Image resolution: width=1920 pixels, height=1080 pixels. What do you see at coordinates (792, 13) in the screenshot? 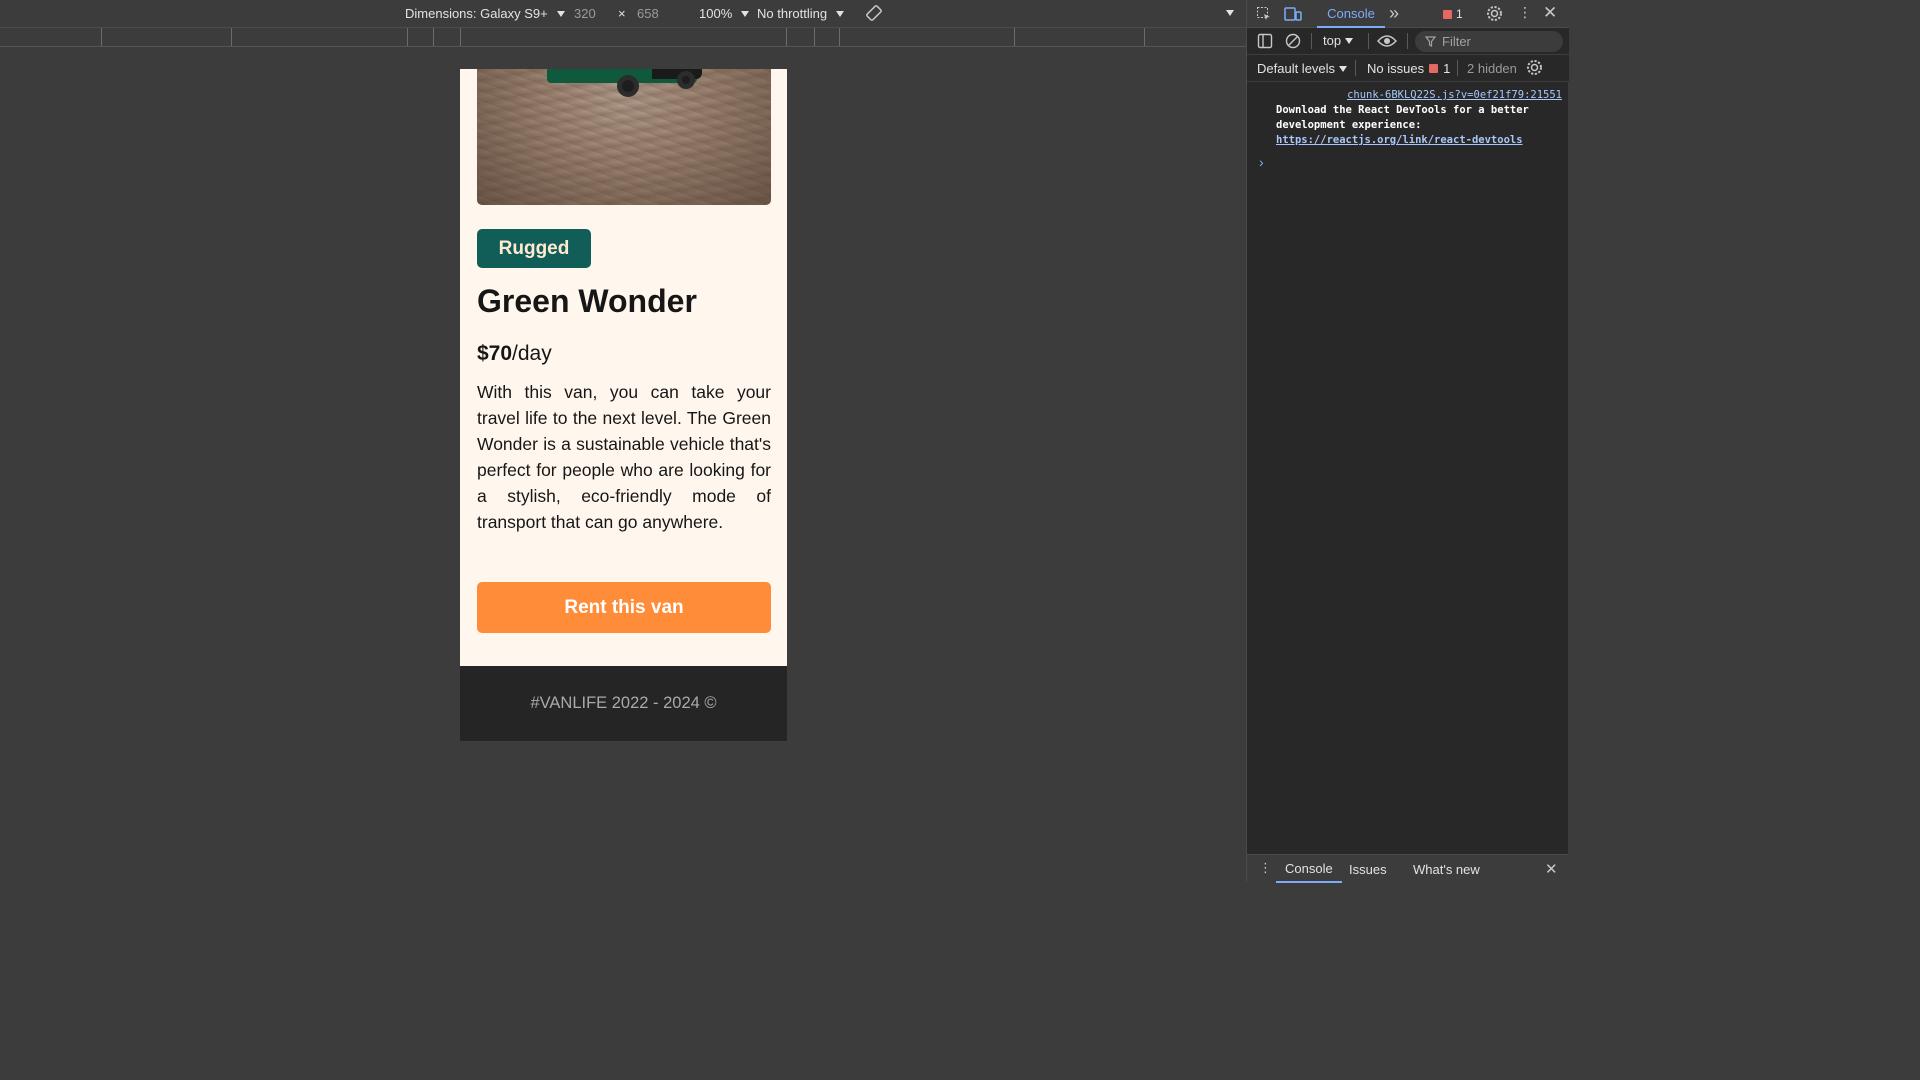
I see `throttling-value: No throttling` at bounding box center [792, 13].